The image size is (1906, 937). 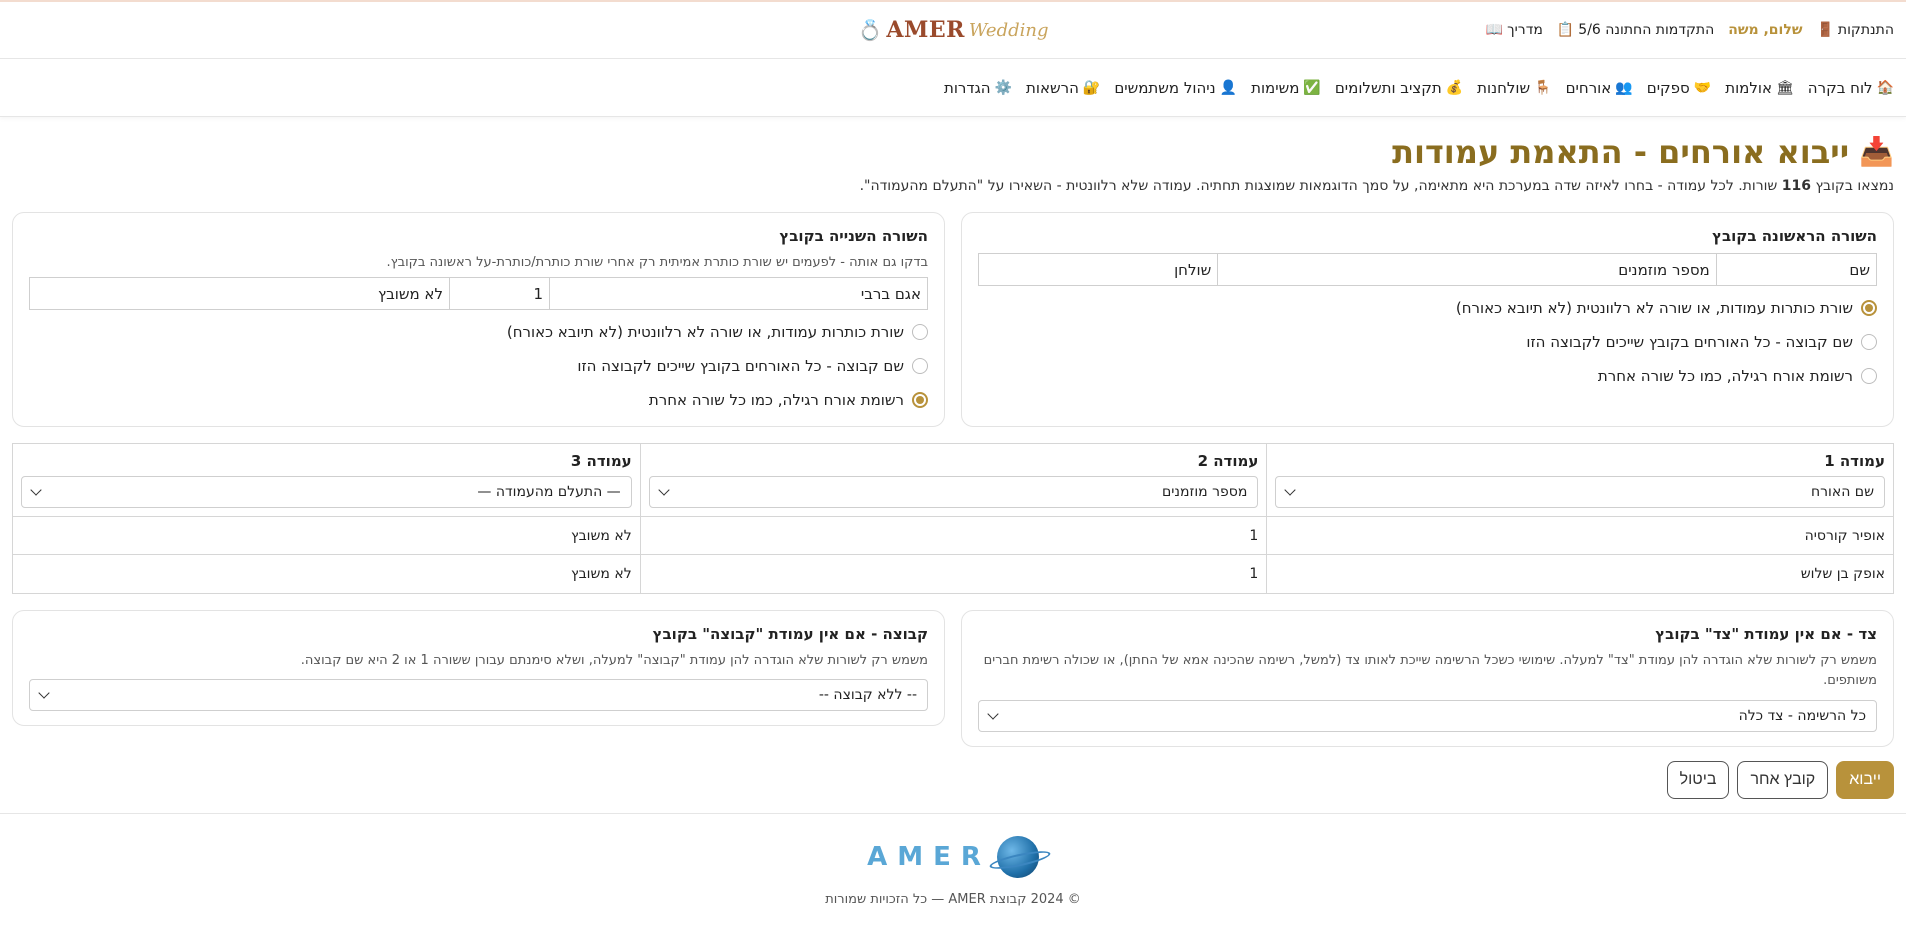 What do you see at coordinates (1749, 87) in the screenshot?
I see `nav-label: אולמות` at bounding box center [1749, 87].